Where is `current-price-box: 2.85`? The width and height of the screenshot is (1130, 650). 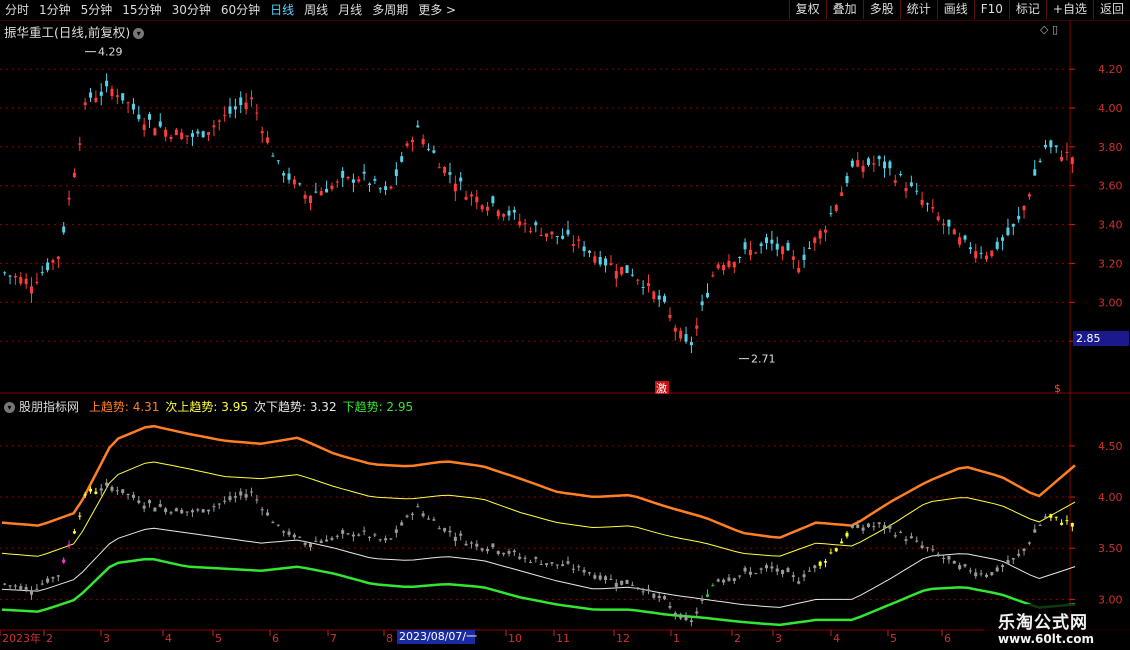 current-price-box: 2.85 is located at coordinates (1101, 338).